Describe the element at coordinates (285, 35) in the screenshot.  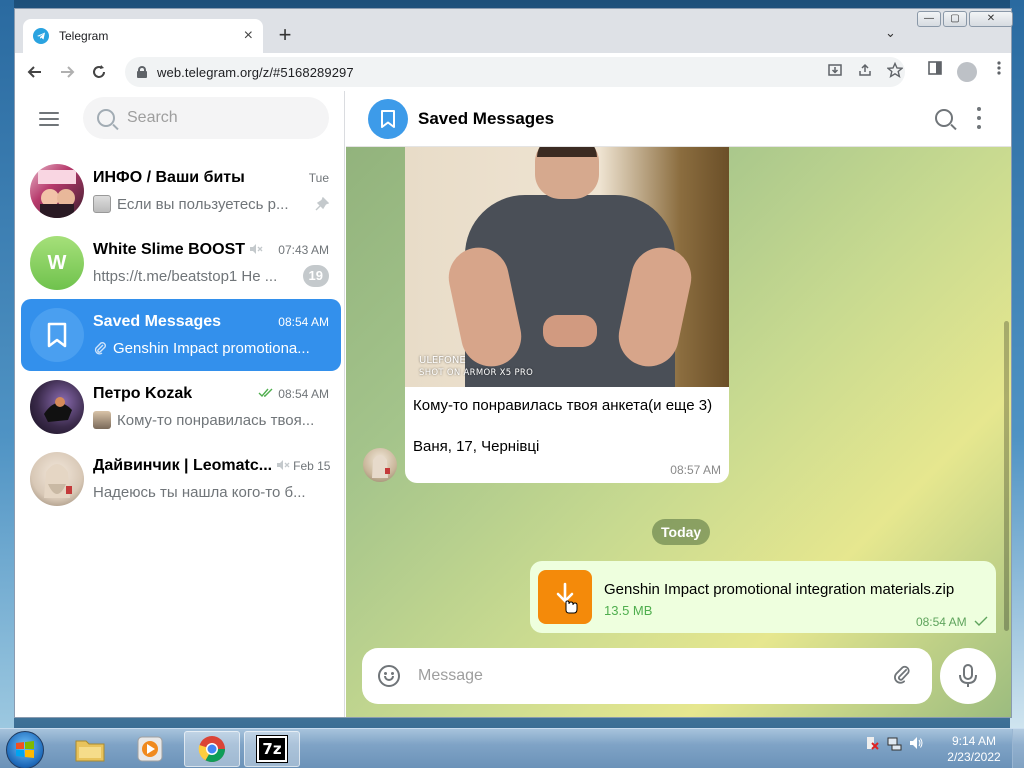
I see `new-tab-button: +` at that location.